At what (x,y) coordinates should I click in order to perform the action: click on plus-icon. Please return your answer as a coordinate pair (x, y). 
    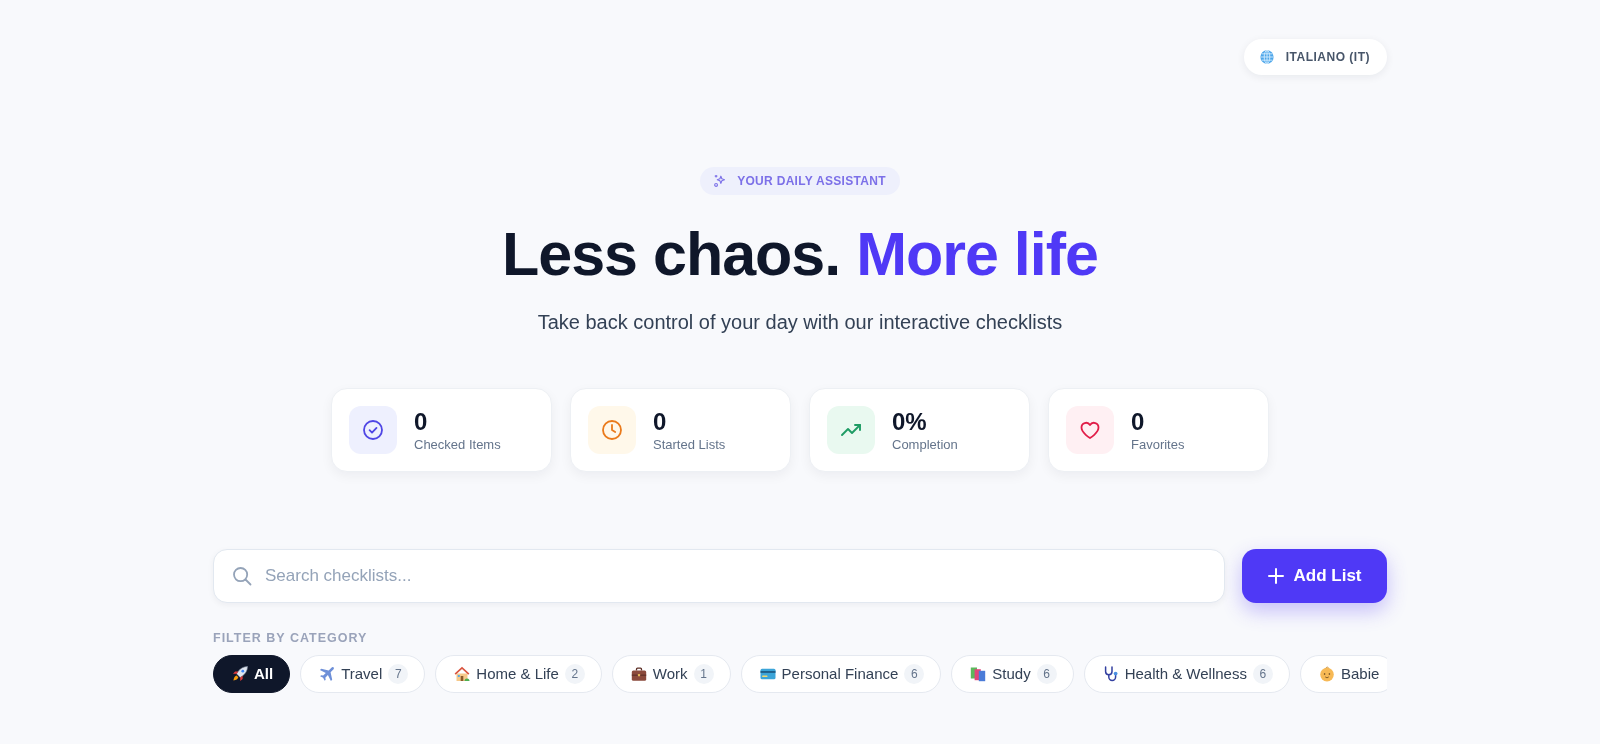
    Looking at the image, I should click on (1275, 576).